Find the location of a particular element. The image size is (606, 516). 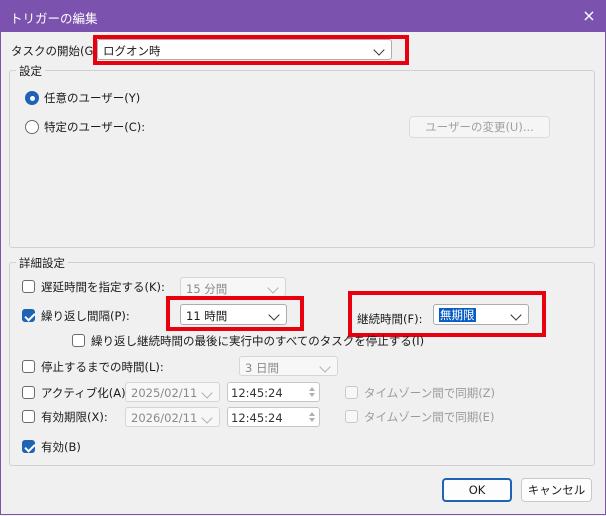

activate-label: アクティブ化(A): is located at coordinates (85, 393).